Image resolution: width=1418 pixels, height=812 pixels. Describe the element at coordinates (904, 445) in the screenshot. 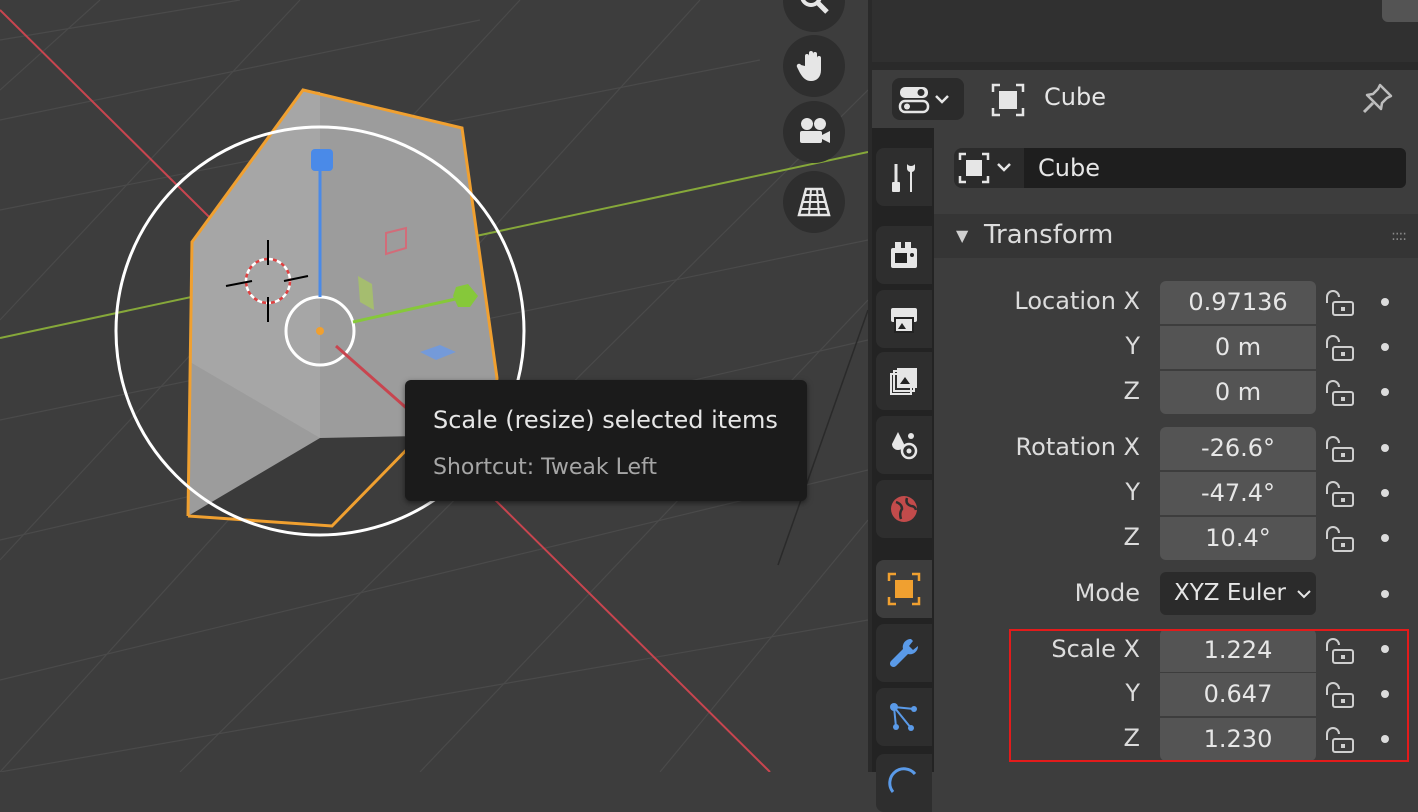

I see `scene-icon` at that location.